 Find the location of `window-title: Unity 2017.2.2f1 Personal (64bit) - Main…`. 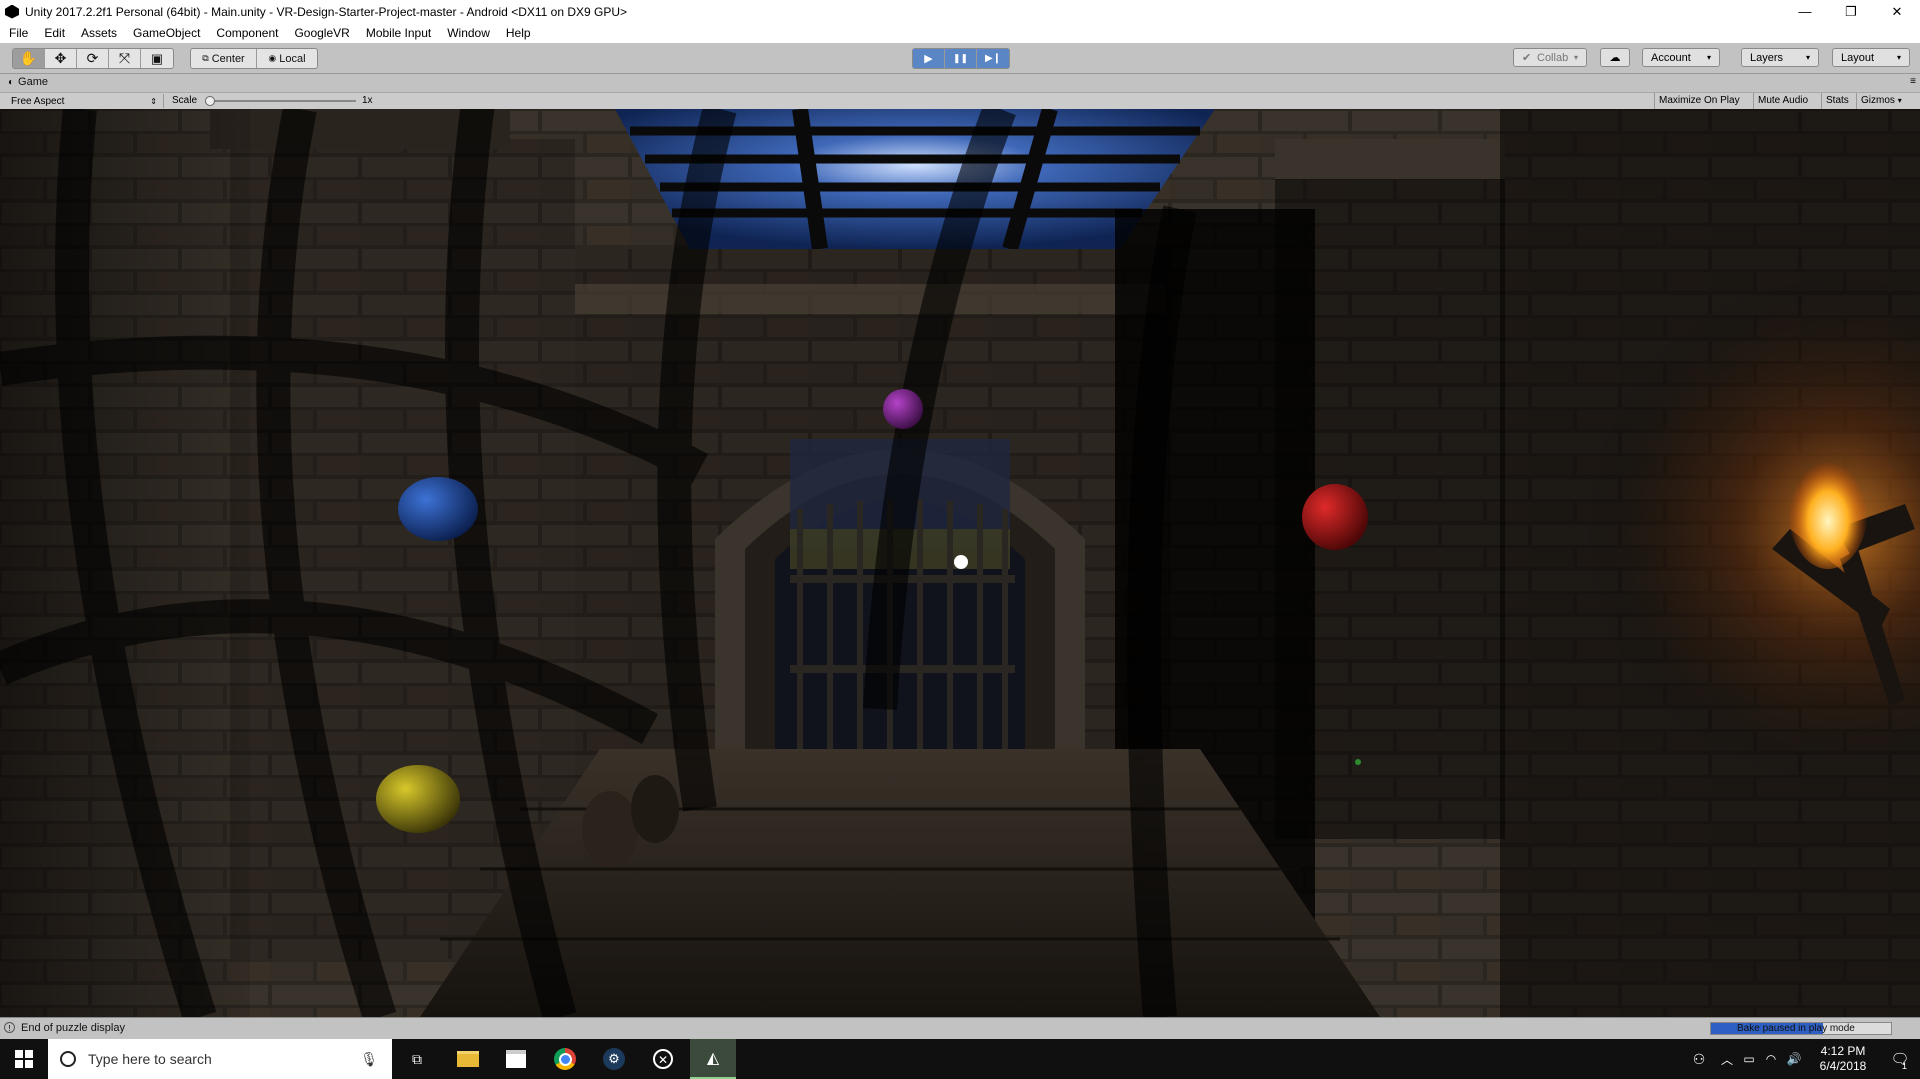

window-title: Unity 2017.2.2f1 Personal (64bit) - Main… is located at coordinates (326, 11).